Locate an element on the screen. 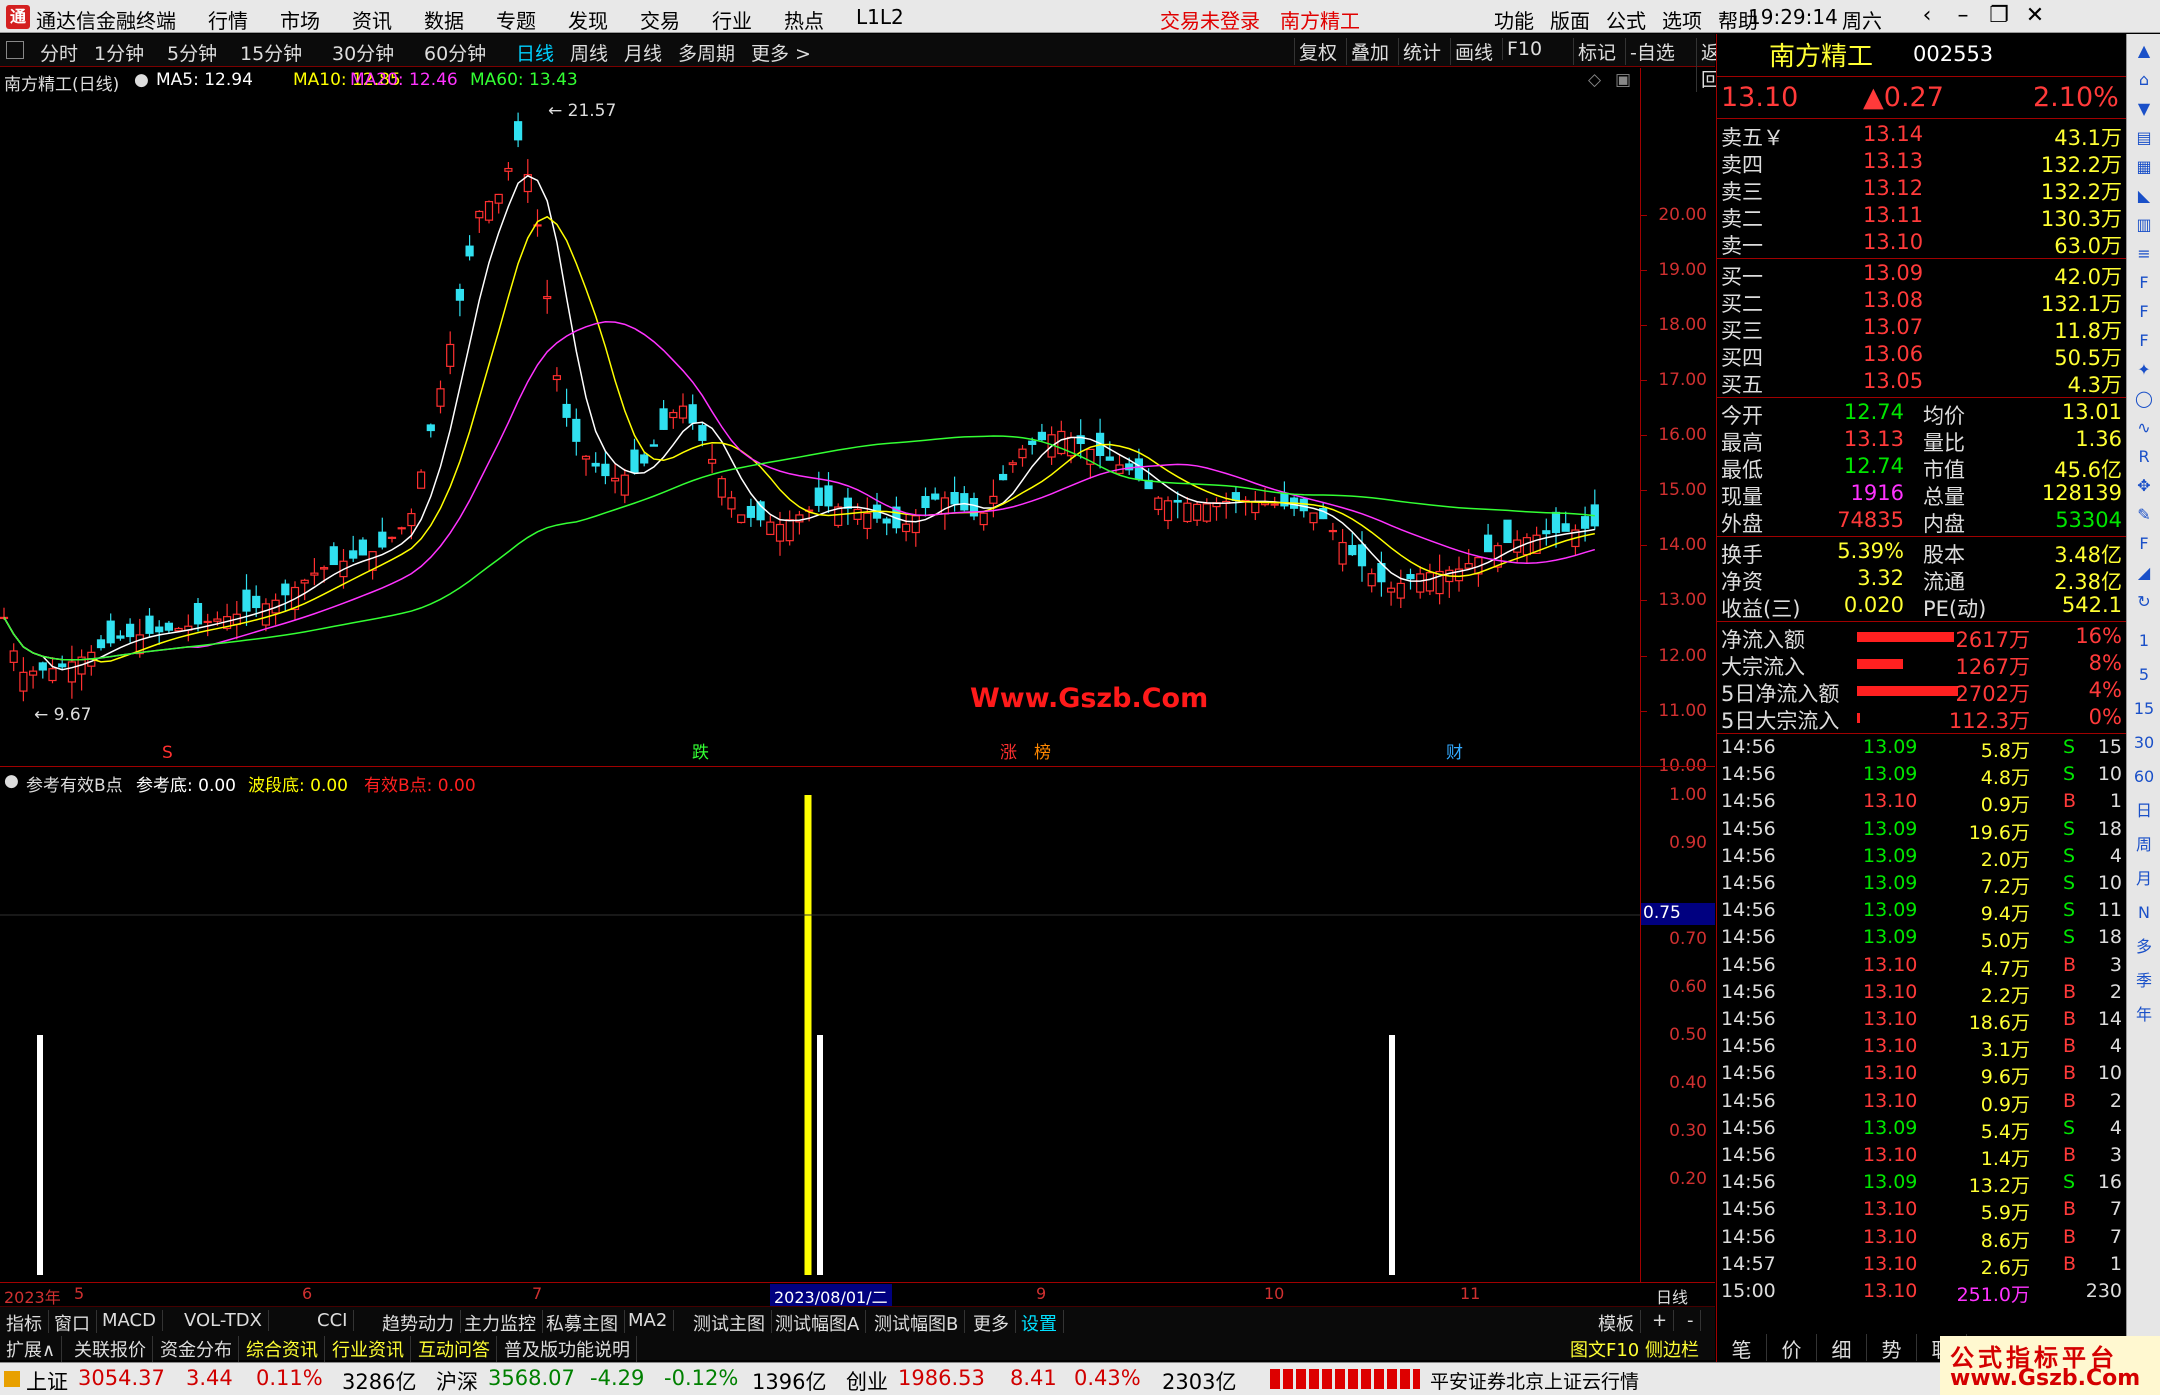  bid-price: 13.06 is located at coordinates (1893, 354).